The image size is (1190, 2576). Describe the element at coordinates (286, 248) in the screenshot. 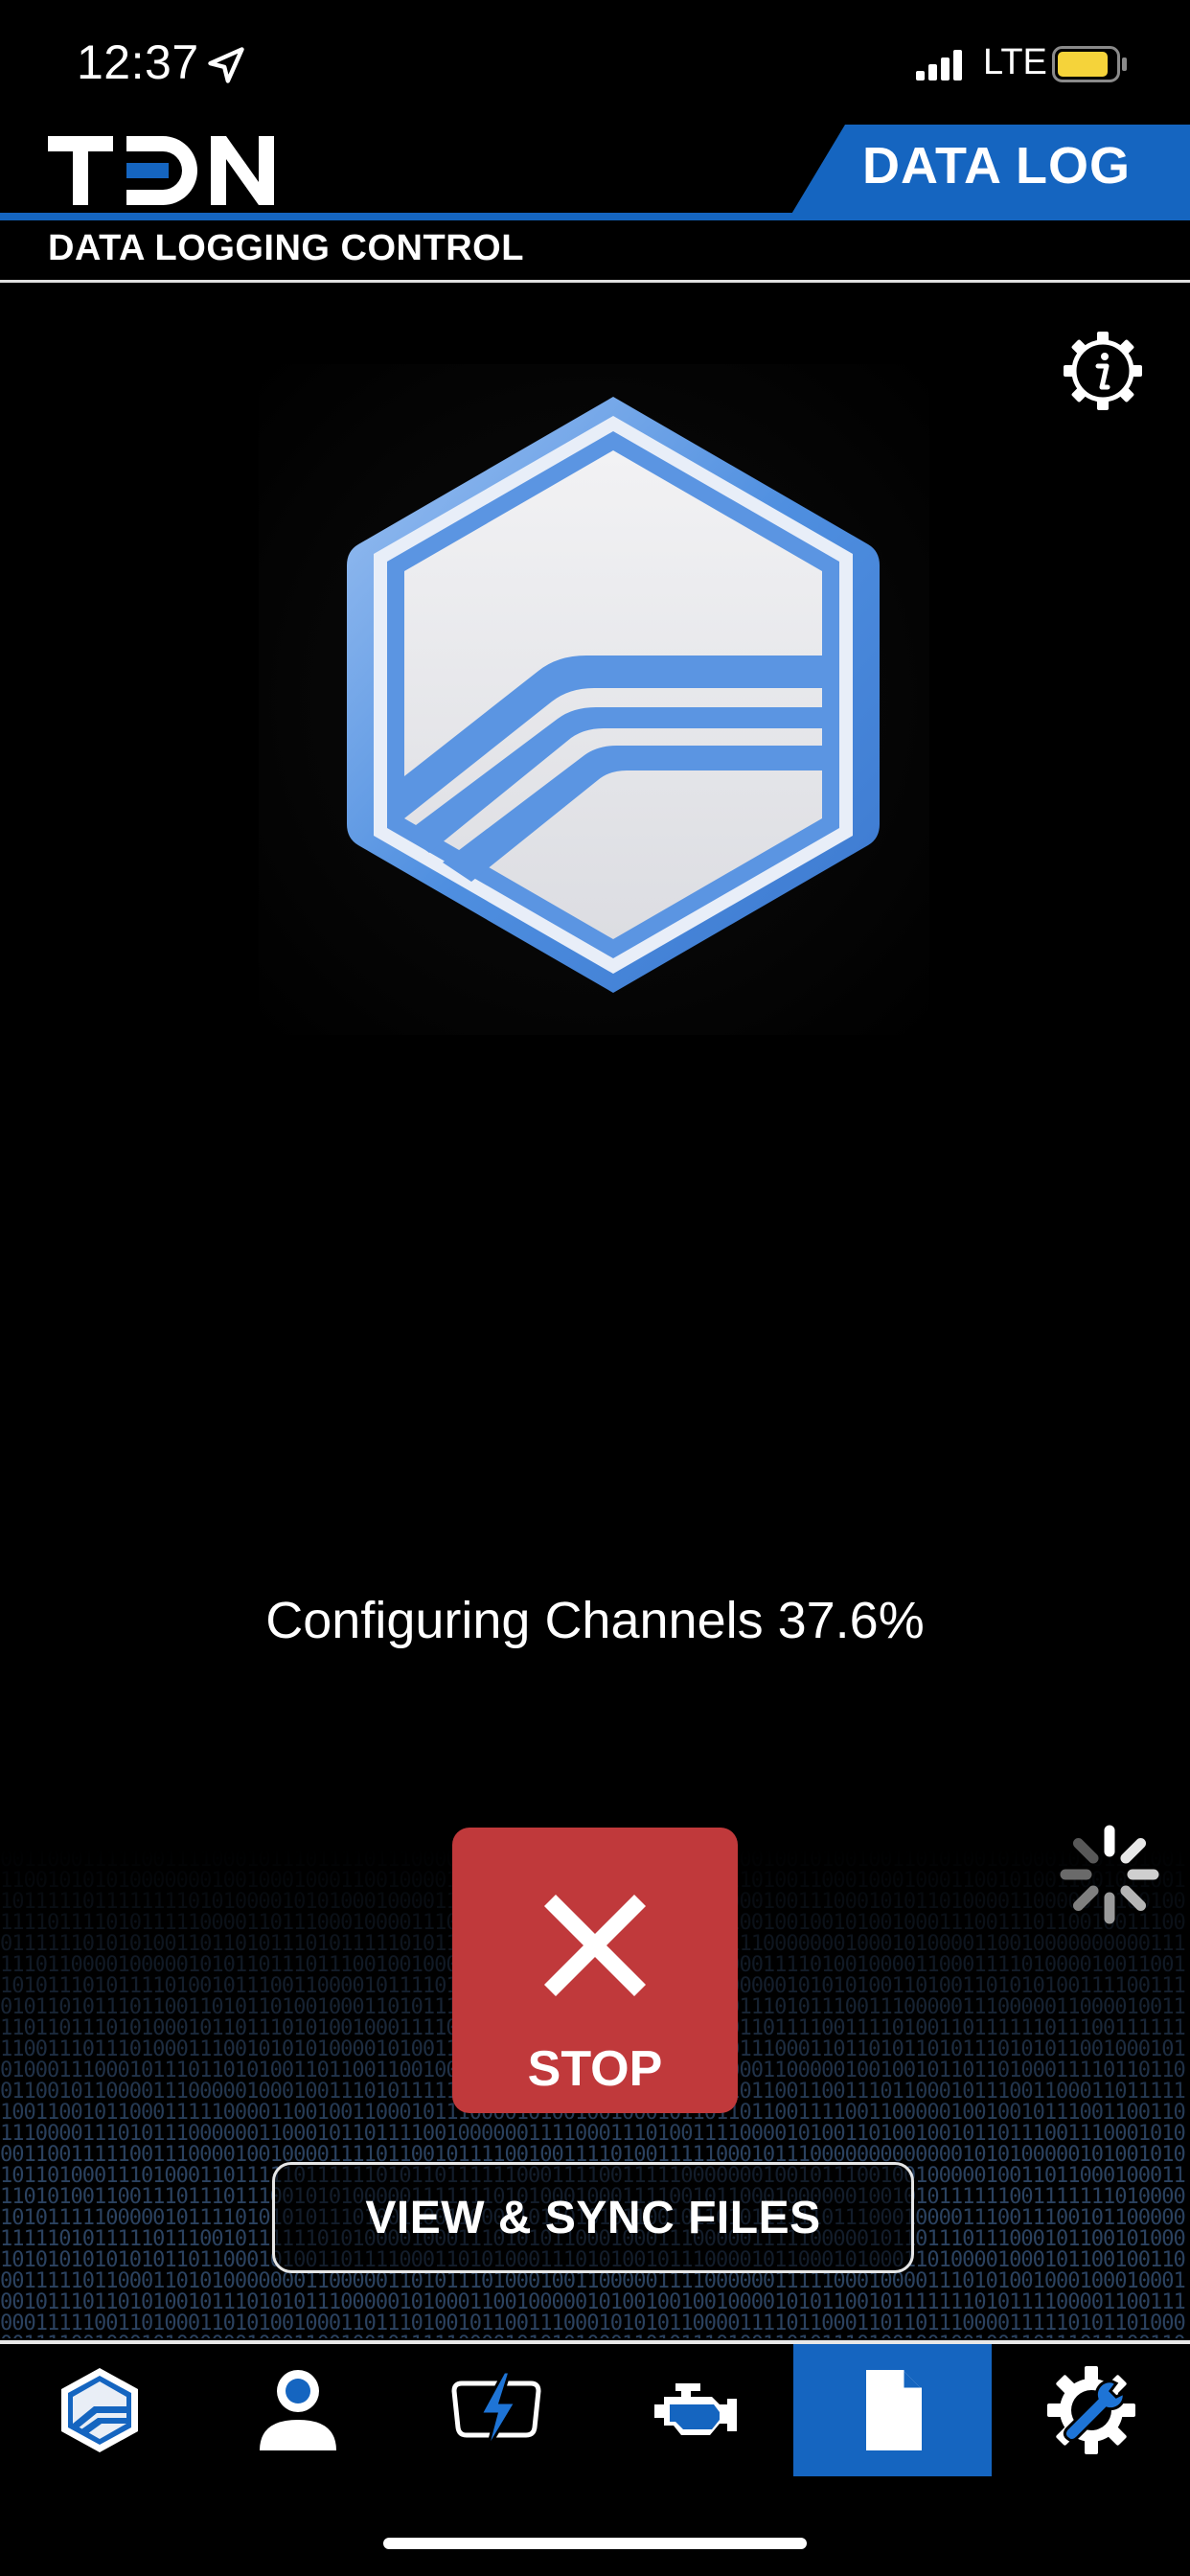

I see `section-subtitle: DATA LOGGING CONTROL` at that location.